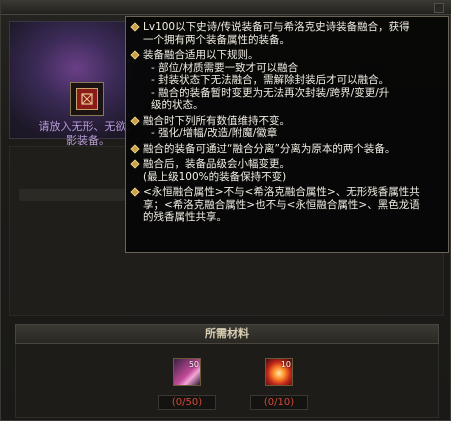 This screenshot has width=451, height=421. What do you see at coordinates (279, 402) in the screenshot?
I see `material-qty-2: (0/10)` at bounding box center [279, 402].